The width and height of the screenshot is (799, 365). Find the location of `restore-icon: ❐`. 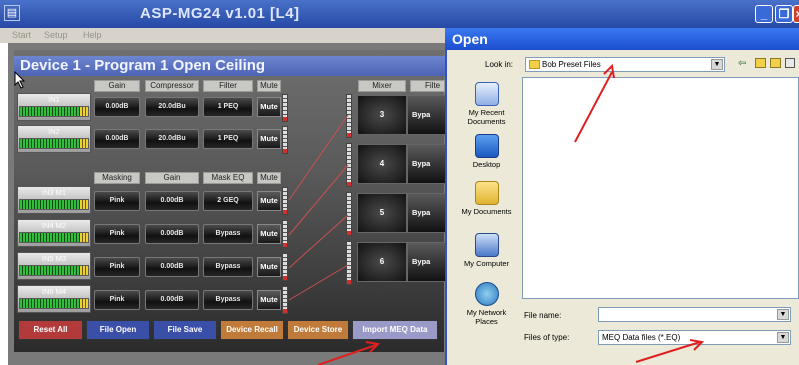

restore-icon: ❐ is located at coordinates (784, 14).